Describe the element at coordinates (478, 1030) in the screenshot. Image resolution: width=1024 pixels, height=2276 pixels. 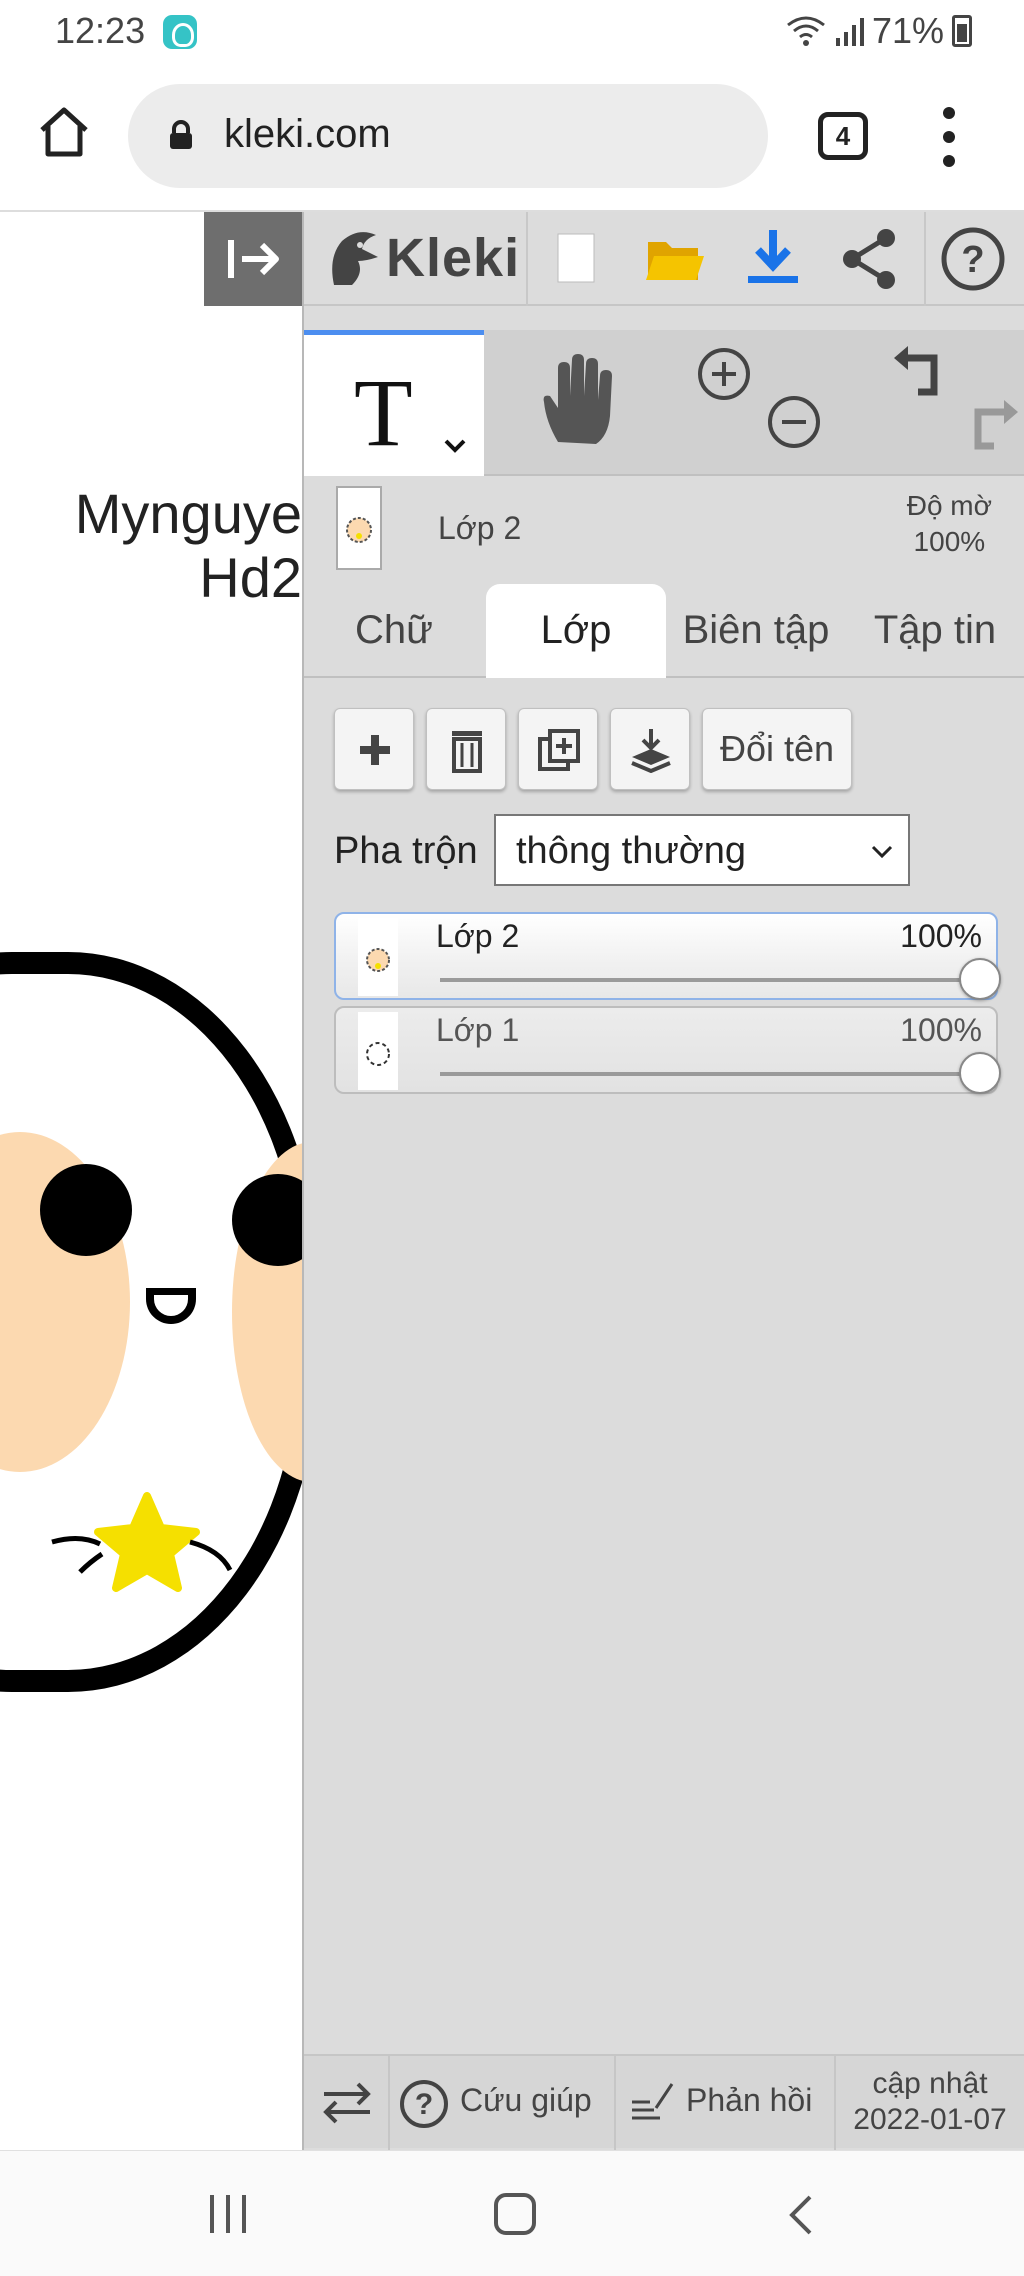
I see `layer-name: Lớp 1` at that location.